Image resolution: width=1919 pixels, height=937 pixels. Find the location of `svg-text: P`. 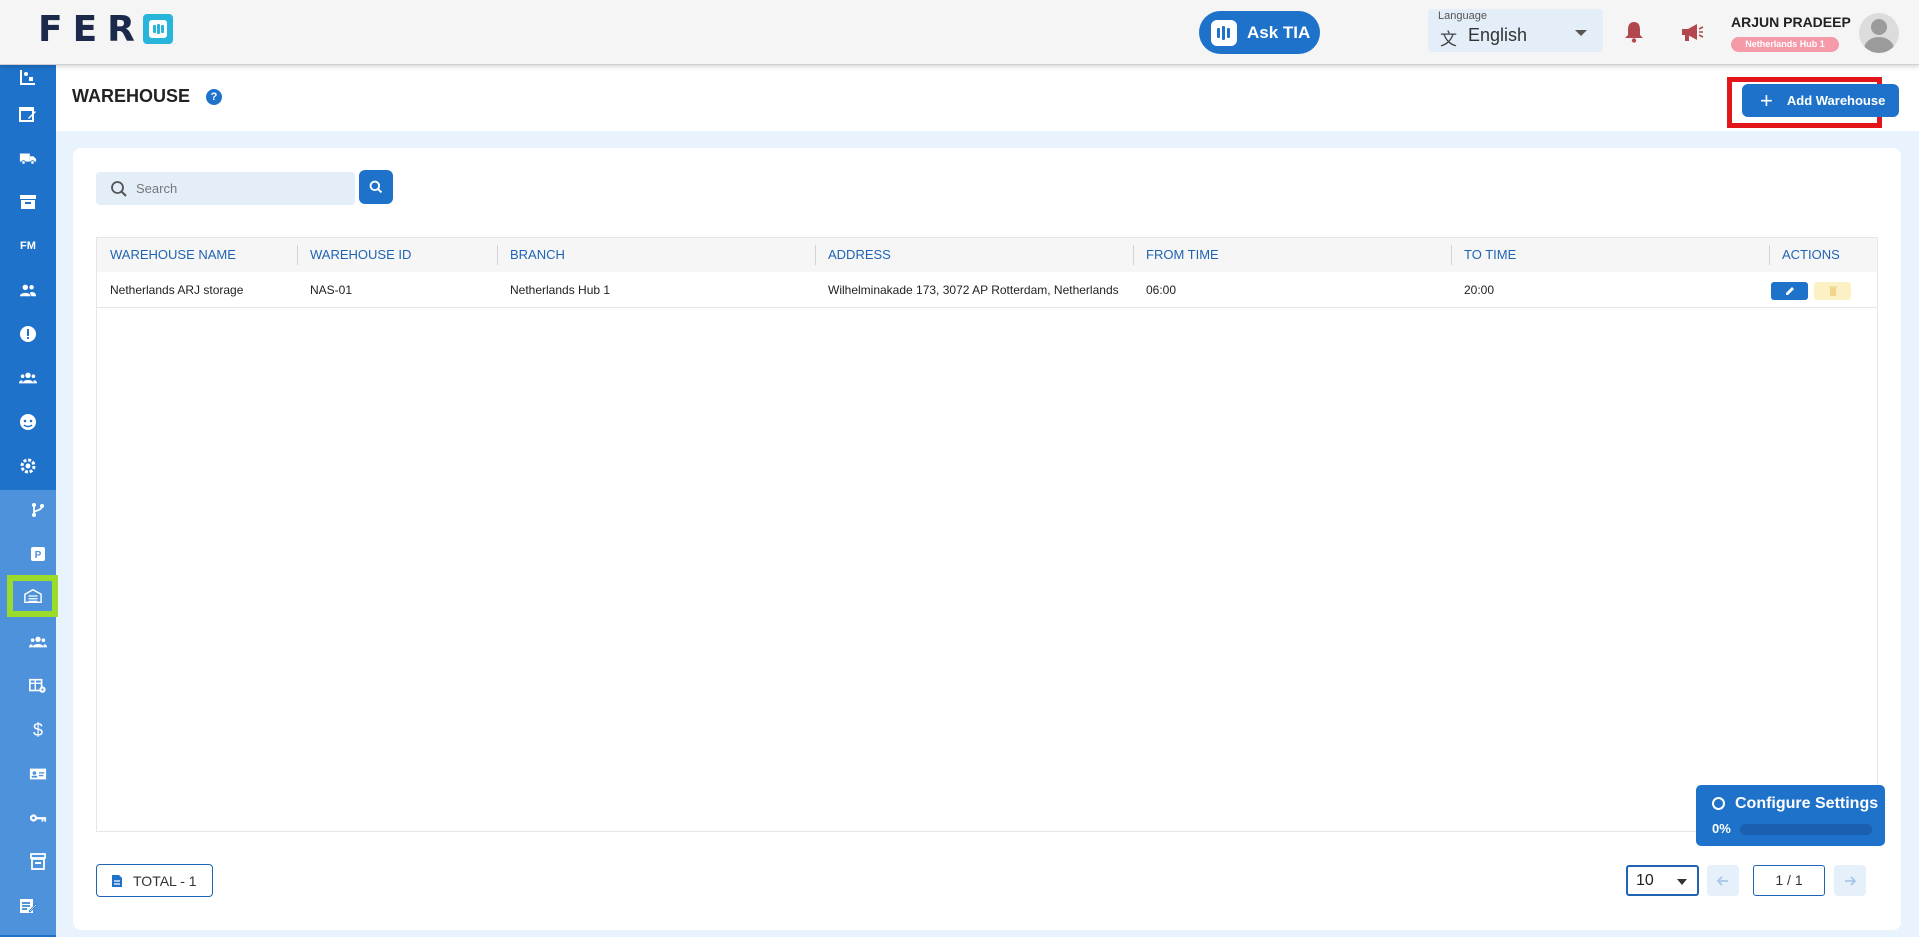

svg-text: P is located at coordinates (38, 555).